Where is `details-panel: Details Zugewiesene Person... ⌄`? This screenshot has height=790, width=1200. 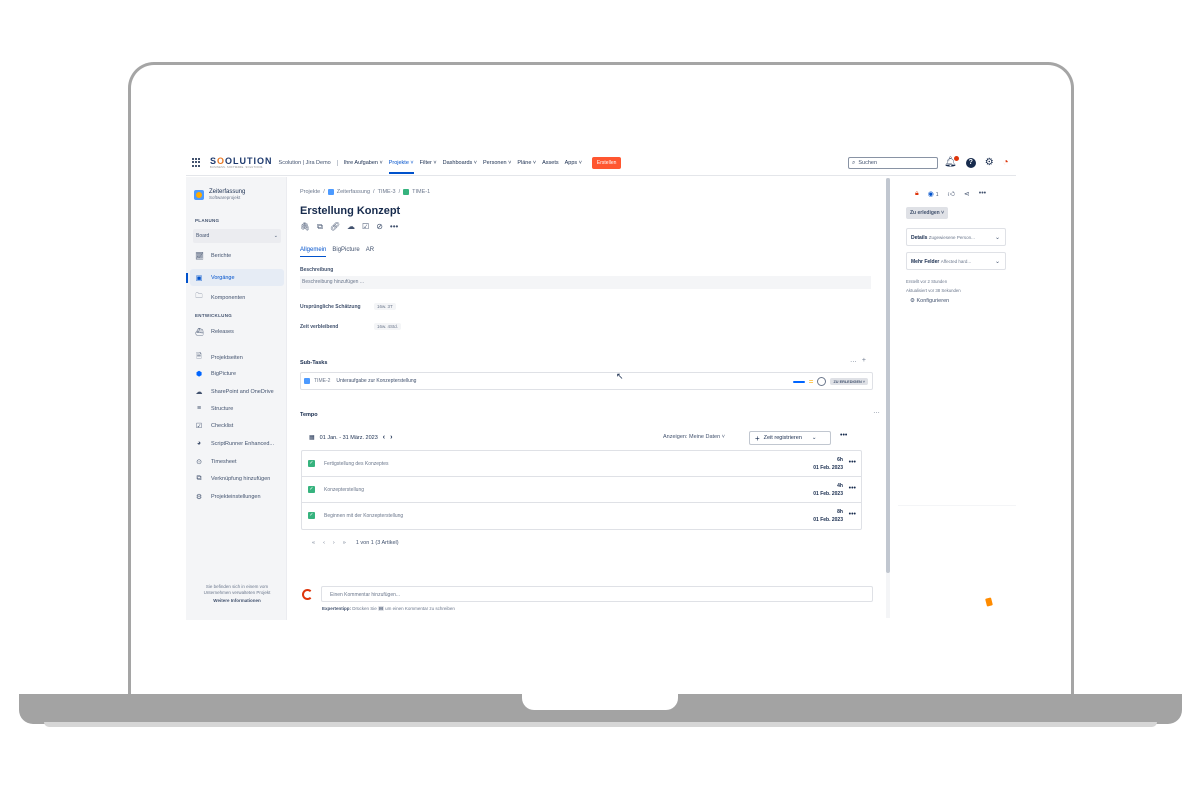 details-panel: Details Zugewiesene Person... ⌄ is located at coordinates (956, 237).